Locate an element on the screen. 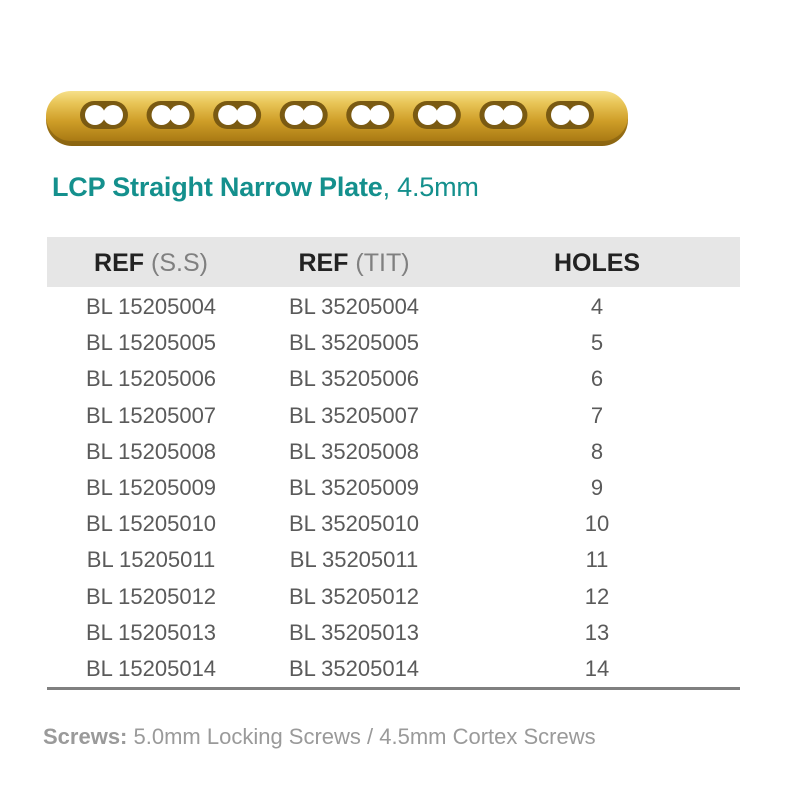 This screenshot has height=800, width=800. bone-plate-icon is located at coordinates (337, 118).